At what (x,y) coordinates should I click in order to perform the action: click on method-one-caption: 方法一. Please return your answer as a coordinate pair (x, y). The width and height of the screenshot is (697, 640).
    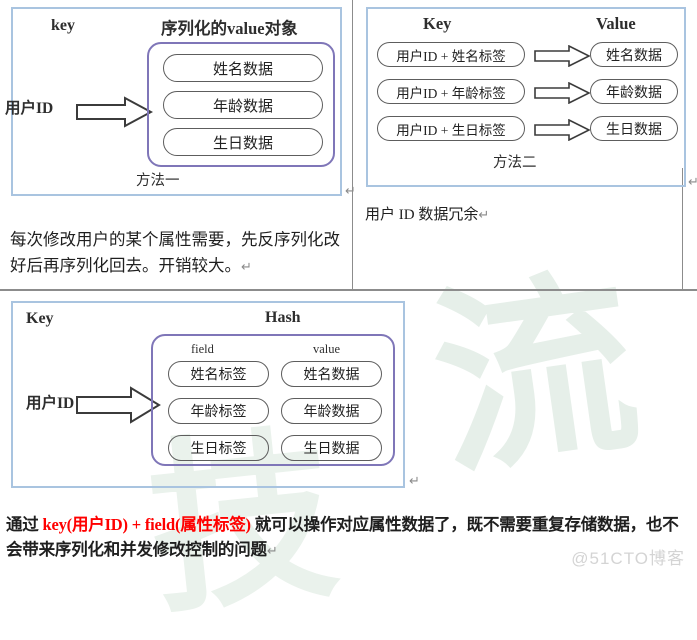
    Looking at the image, I should click on (158, 181).